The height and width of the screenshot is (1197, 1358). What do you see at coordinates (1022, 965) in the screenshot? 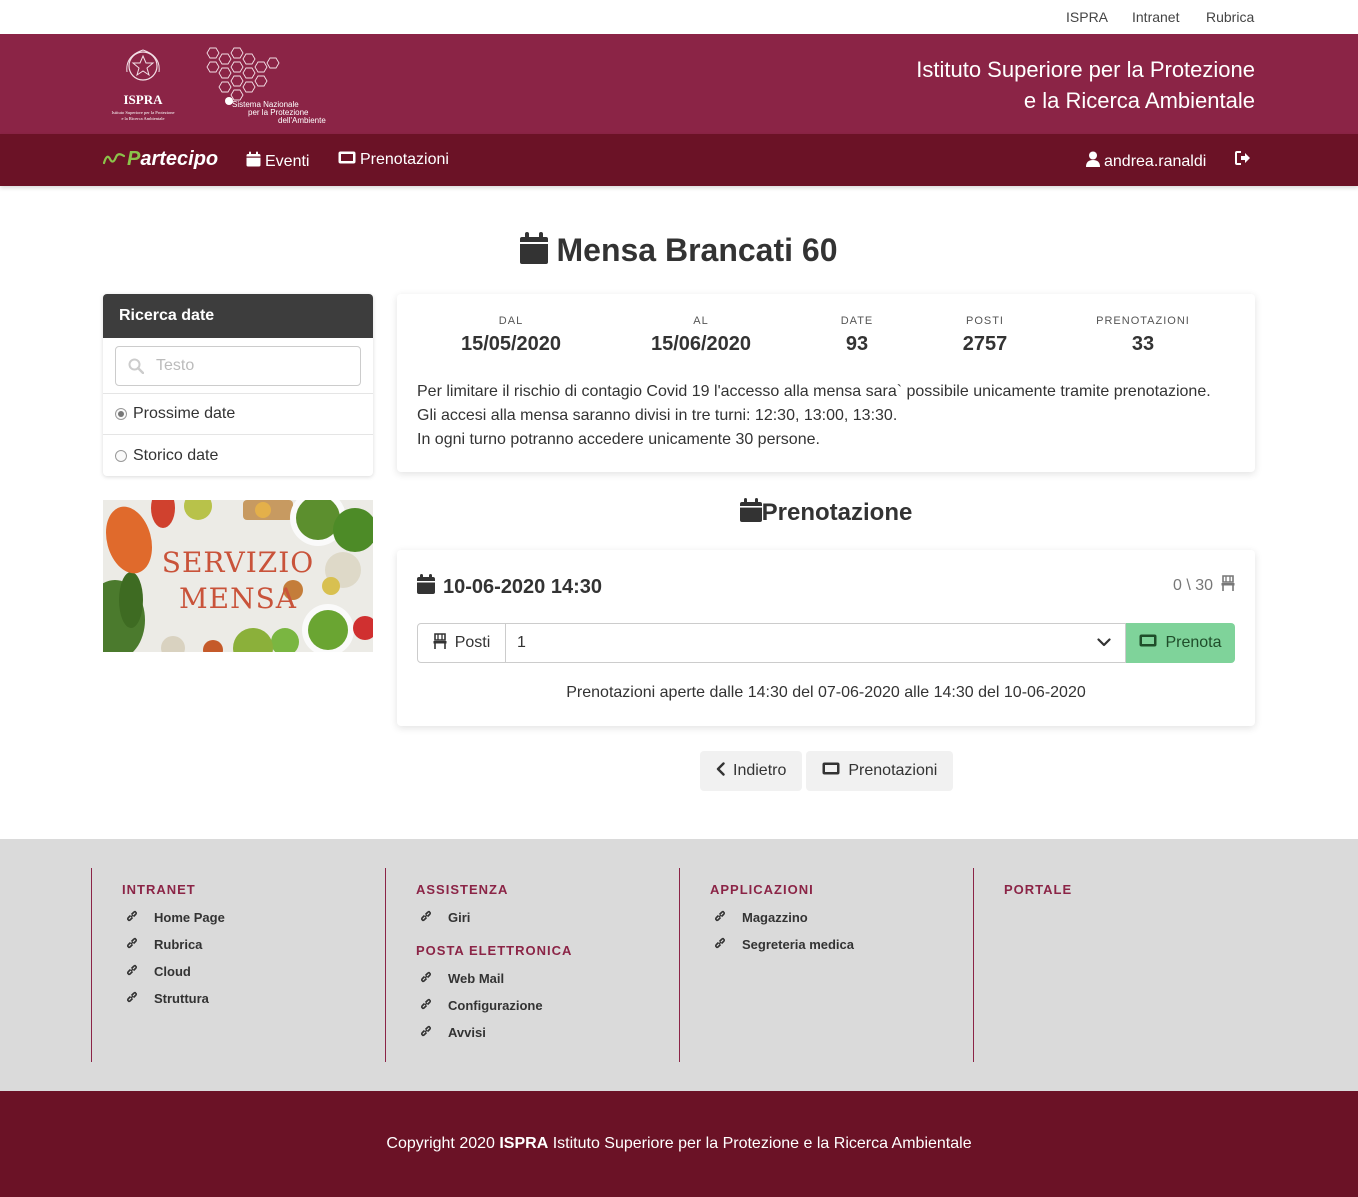
I see `footer-col-portale: PORTALE` at bounding box center [1022, 965].